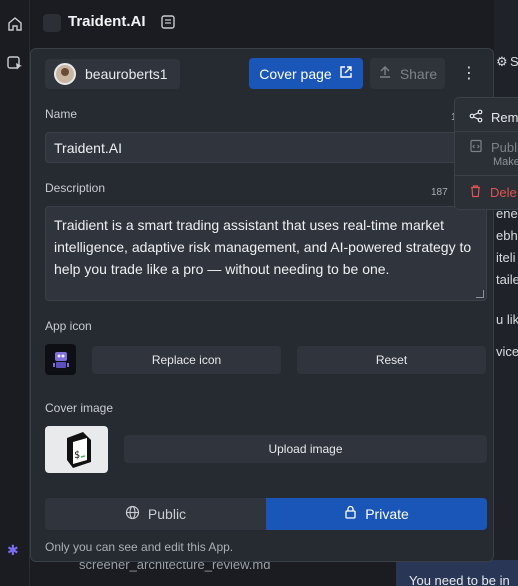 The height and width of the screenshot is (586, 518). What do you see at coordinates (418, 73) in the screenshot?
I see `share-label: Share` at bounding box center [418, 73].